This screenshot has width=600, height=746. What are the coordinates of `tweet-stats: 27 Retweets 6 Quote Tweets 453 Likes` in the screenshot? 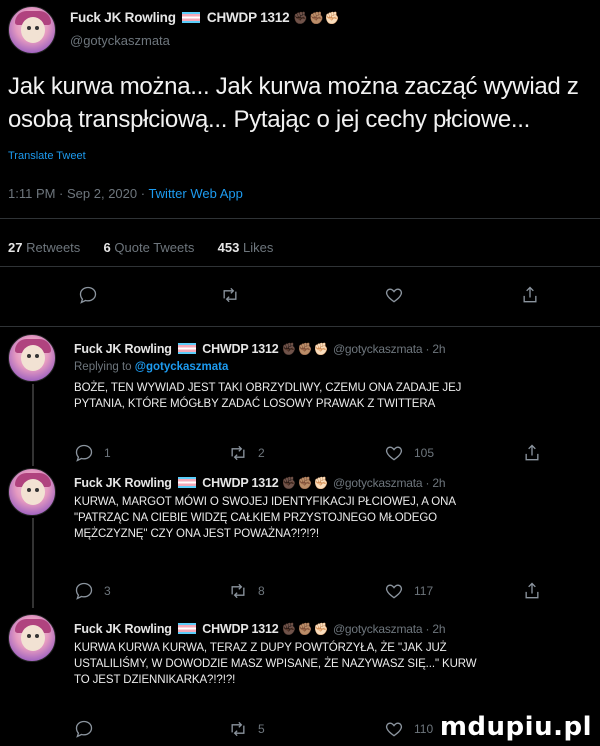 It's located at (141, 247).